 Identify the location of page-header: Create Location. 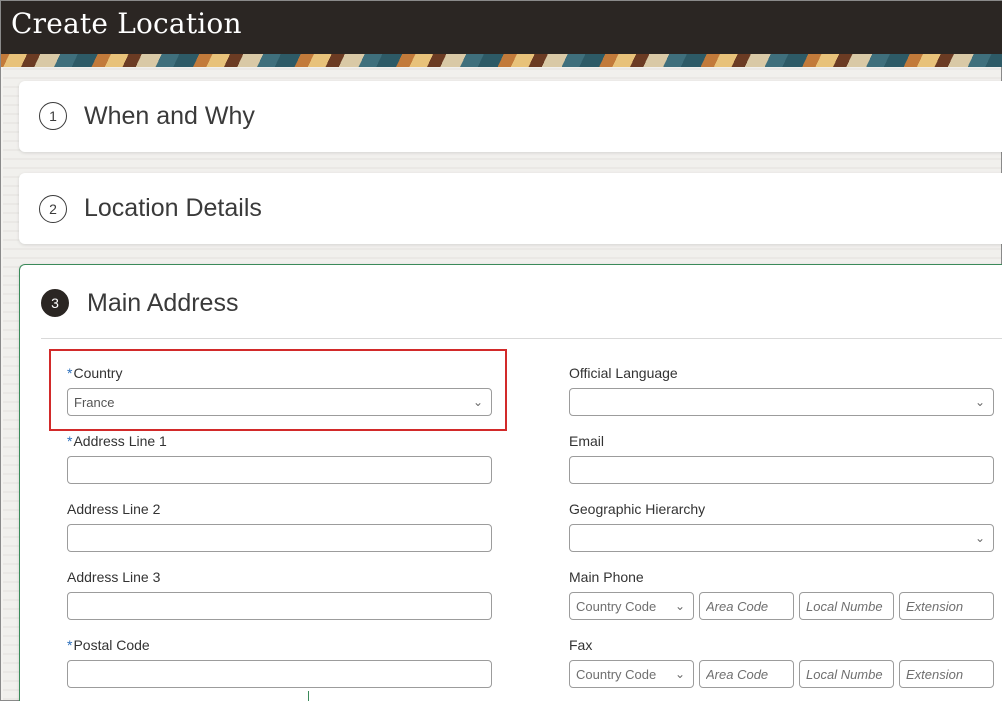
(501, 34).